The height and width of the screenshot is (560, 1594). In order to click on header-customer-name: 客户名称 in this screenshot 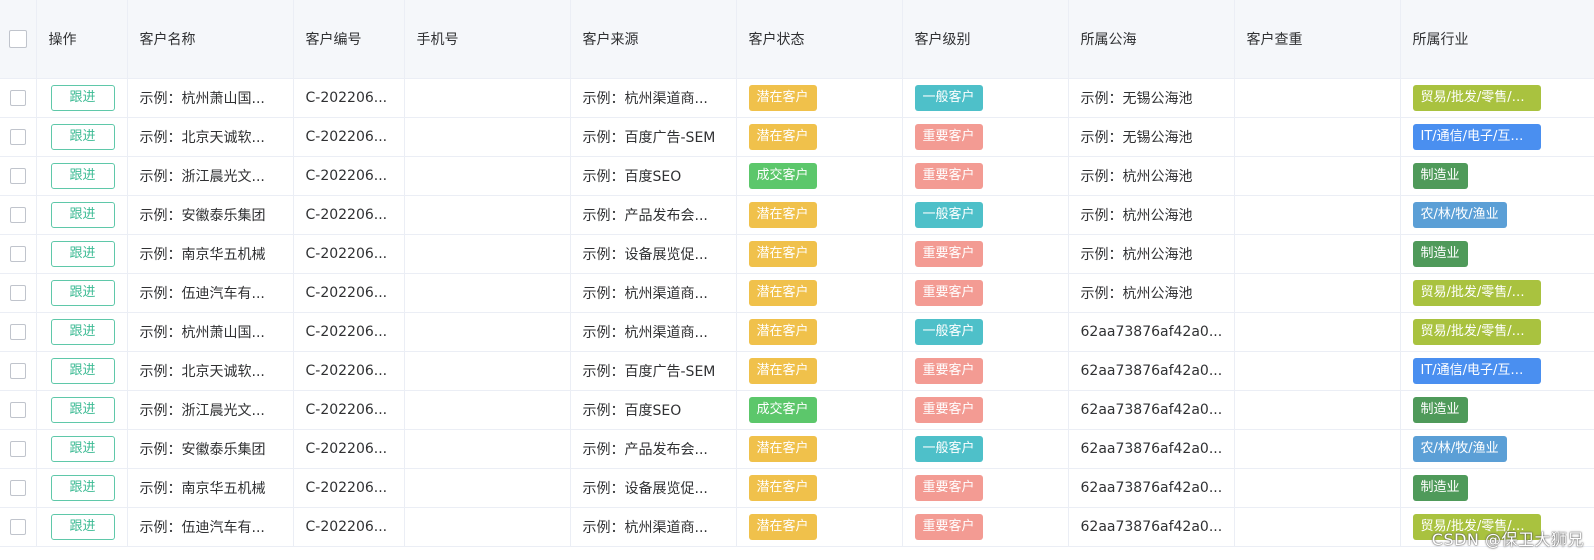, I will do `click(210, 39)`.